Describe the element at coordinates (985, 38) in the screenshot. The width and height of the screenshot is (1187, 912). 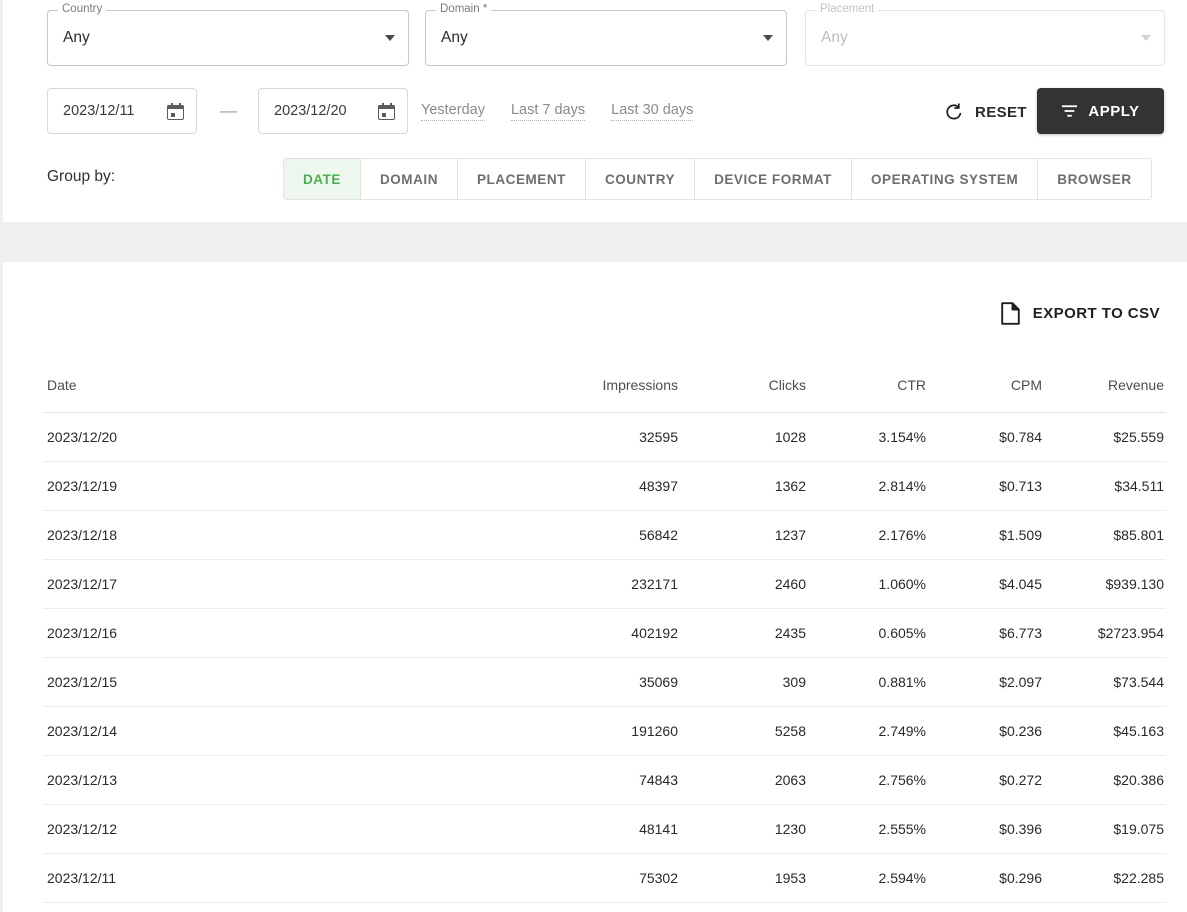
I see `placement-select-outline` at that location.